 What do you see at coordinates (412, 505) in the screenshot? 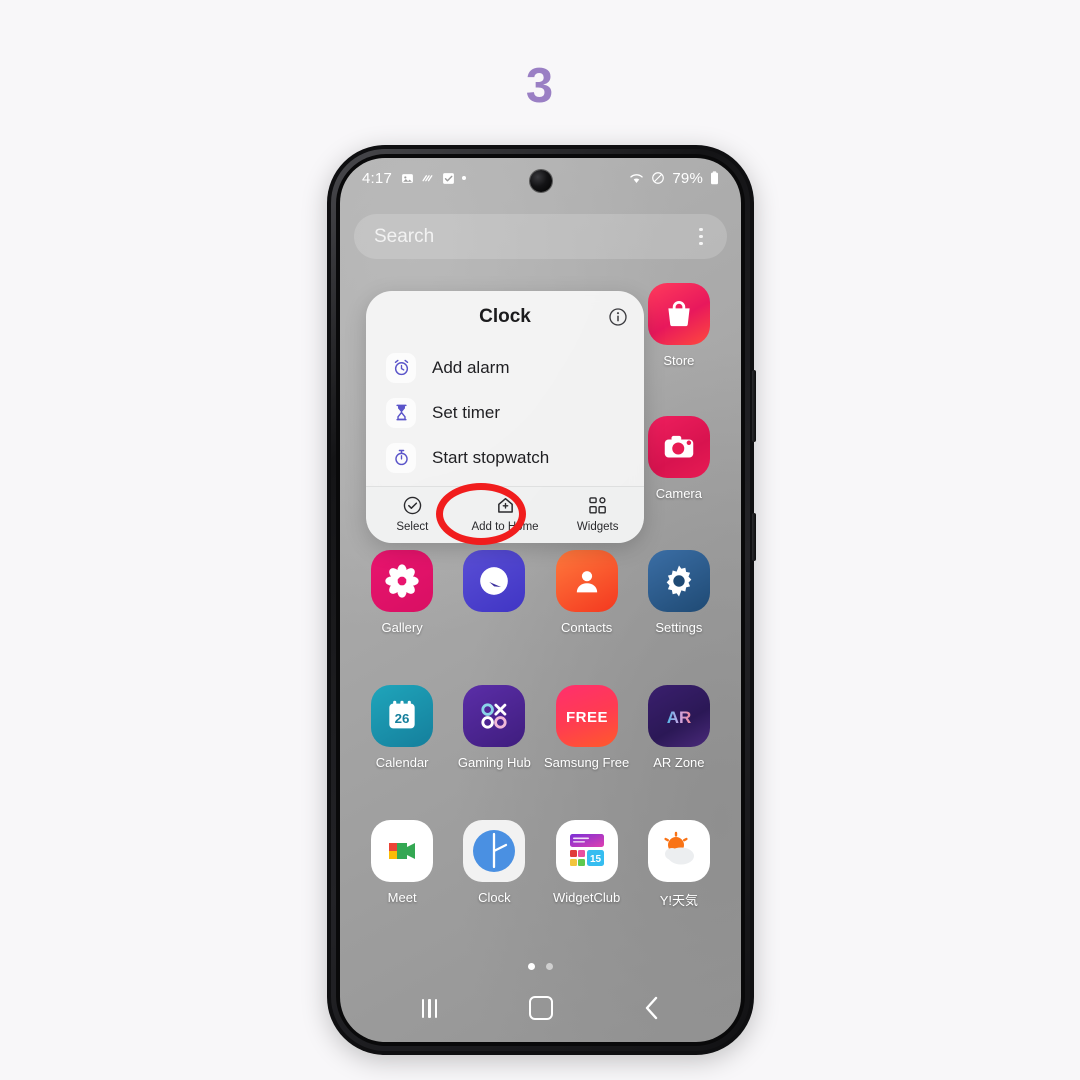
I see `check-circle-icon` at bounding box center [412, 505].